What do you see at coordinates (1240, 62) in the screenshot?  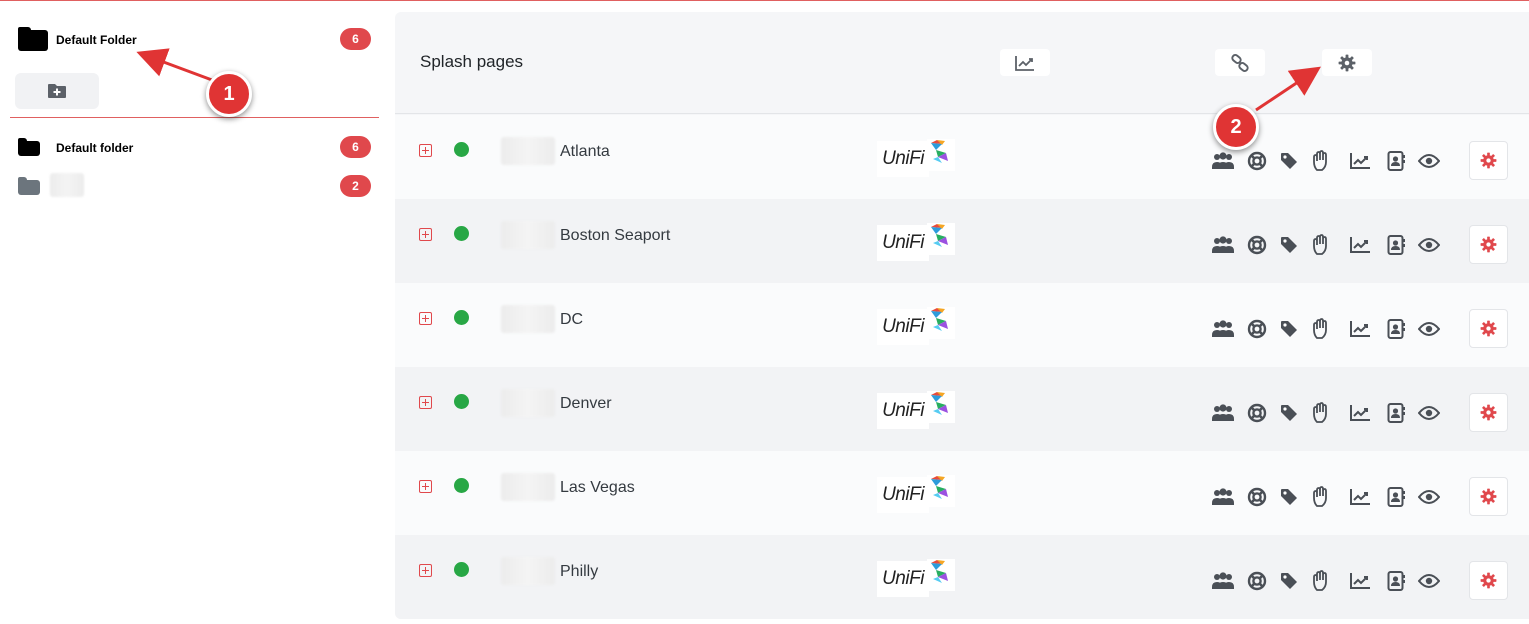 I see `link-button` at bounding box center [1240, 62].